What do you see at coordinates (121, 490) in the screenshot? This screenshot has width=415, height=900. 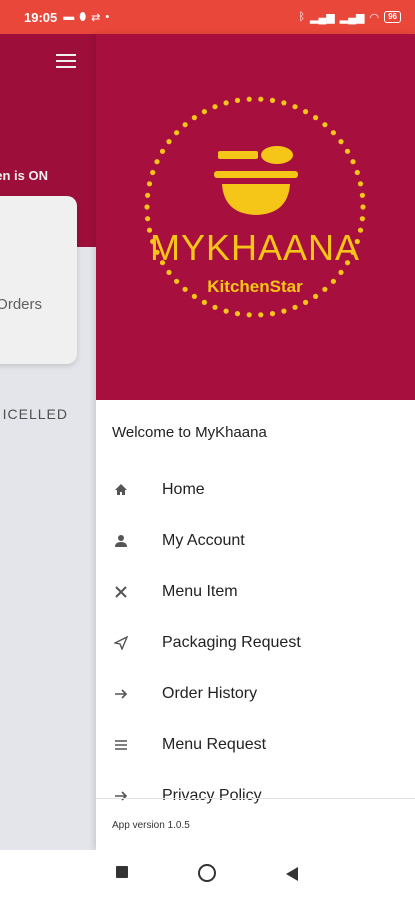 I see `home-icon` at bounding box center [121, 490].